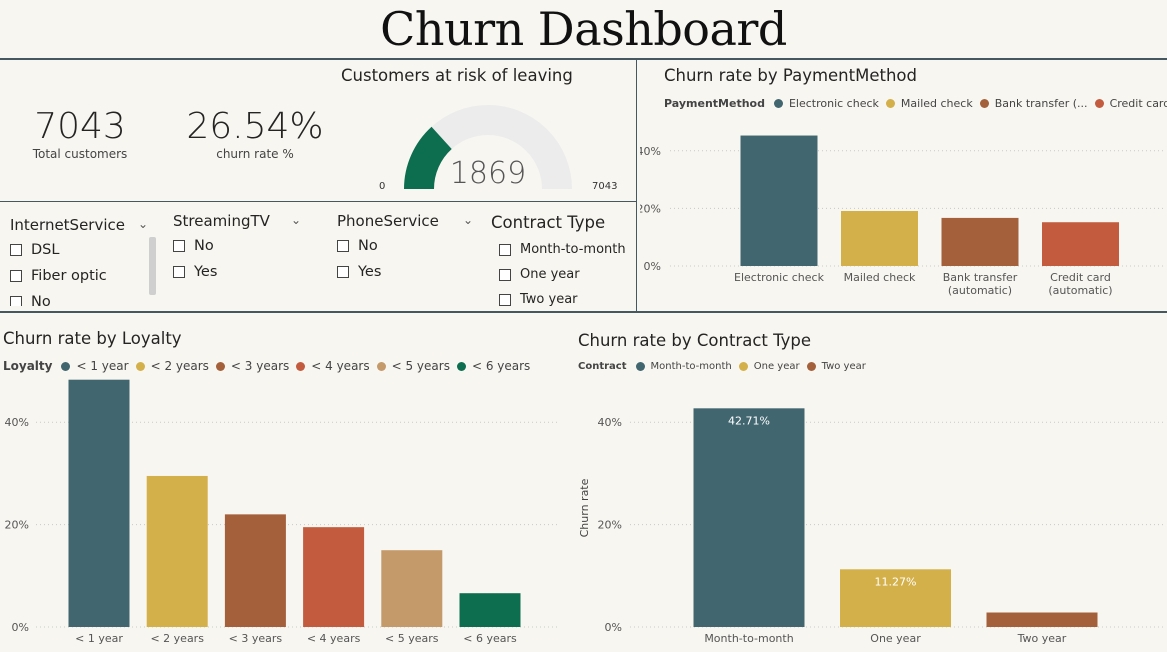 This screenshot has width=1167, height=652. Describe the element at coordinates (28, 366) in the screenshot. I see `legend-title: Loyalty` at that location.